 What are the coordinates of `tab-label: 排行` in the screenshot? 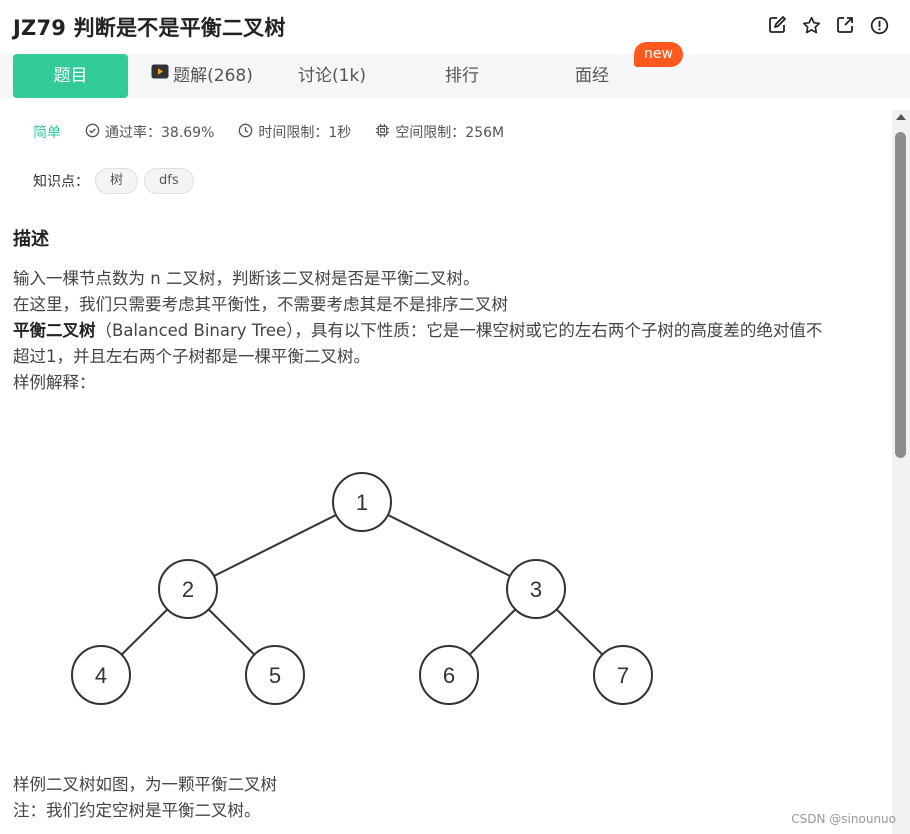 It's located at (462, 76).